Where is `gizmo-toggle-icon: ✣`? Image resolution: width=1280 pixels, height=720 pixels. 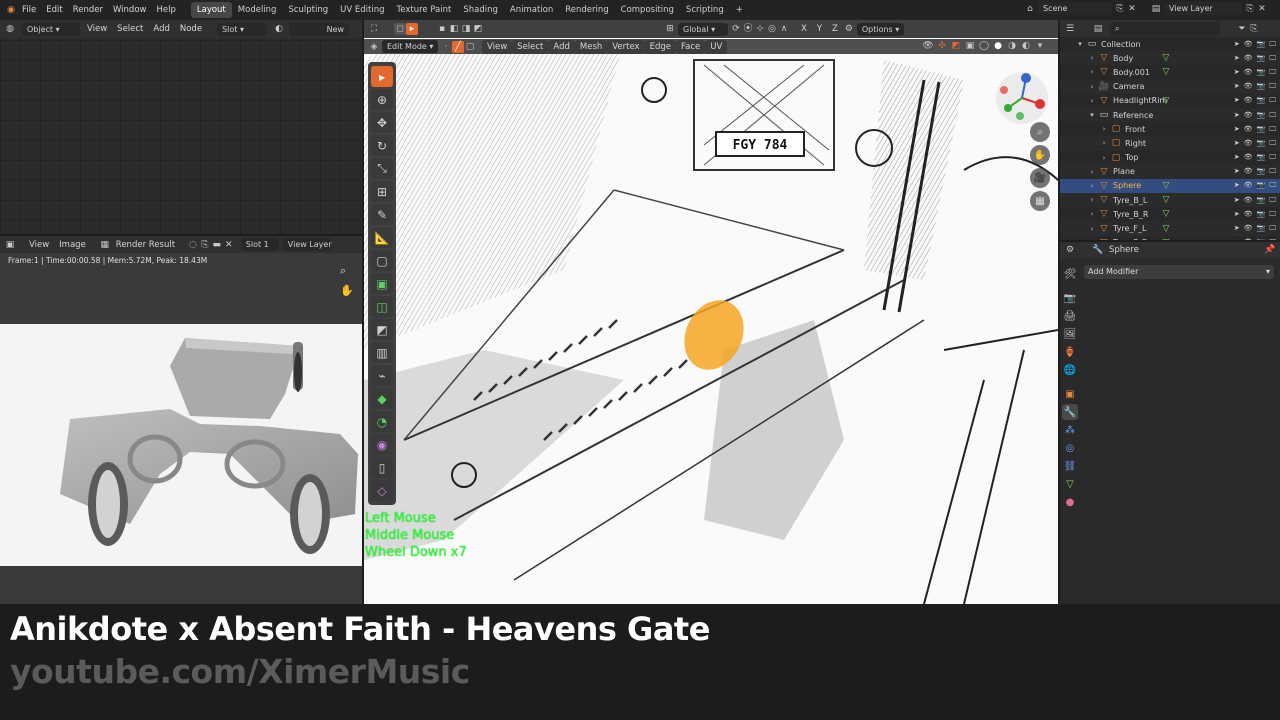 gizmo-toggle-icon: ✣ is located at coordinates (942, 46).